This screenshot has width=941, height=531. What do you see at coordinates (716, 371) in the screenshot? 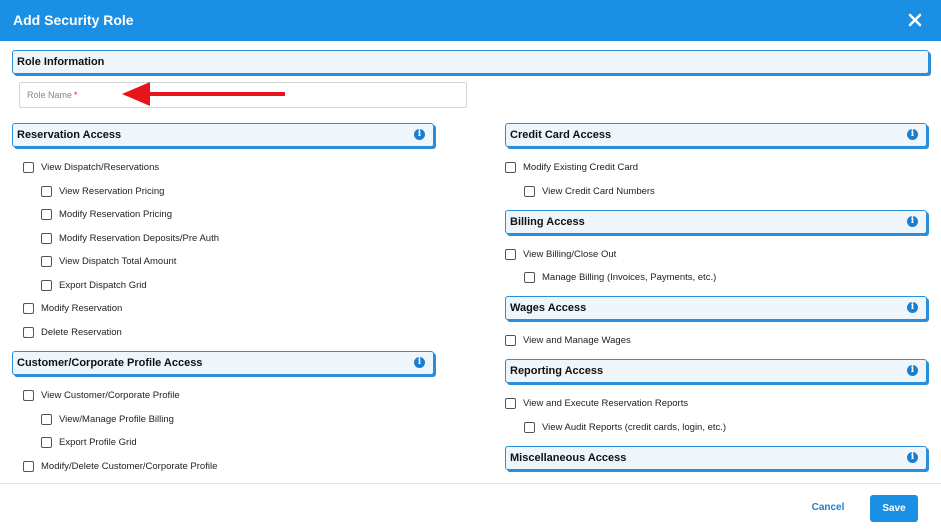
I see `section-header-reporting-access: Reporting Access i` at bounding box center [716, 371].